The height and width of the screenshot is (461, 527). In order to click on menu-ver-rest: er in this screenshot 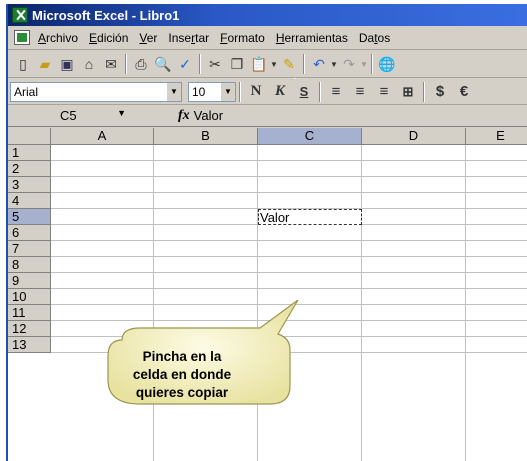, I will do `click(152, 37)`.